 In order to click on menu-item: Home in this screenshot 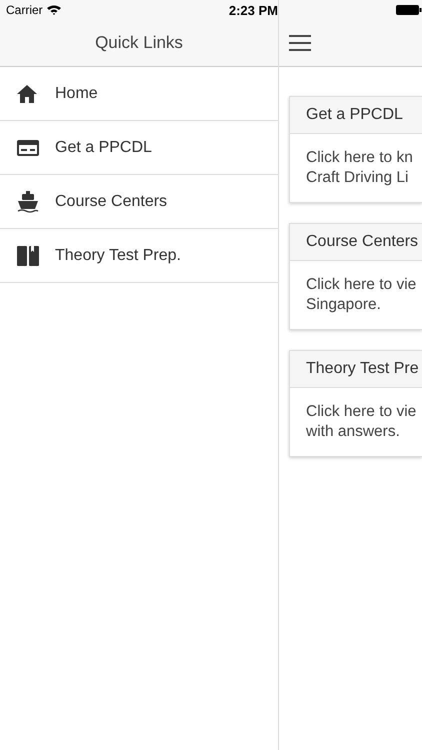, I will do `click(139, 94)`.